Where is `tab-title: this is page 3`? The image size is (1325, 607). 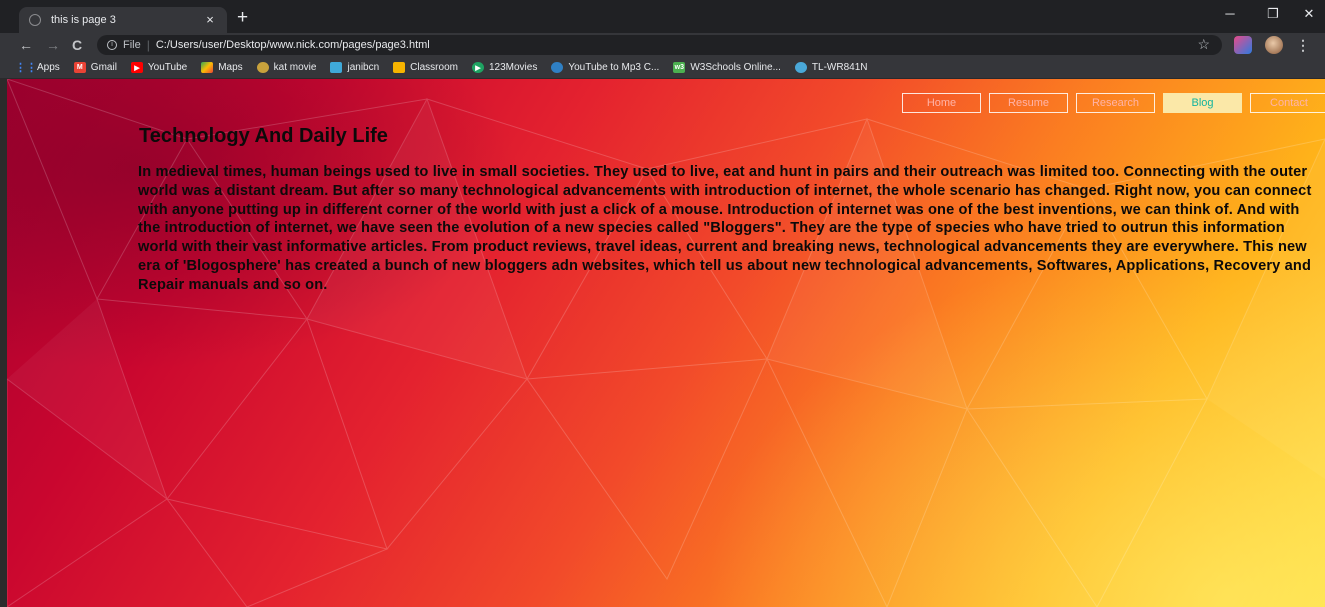 tab-title: this is page 3 is located at coordinates (83, 20).